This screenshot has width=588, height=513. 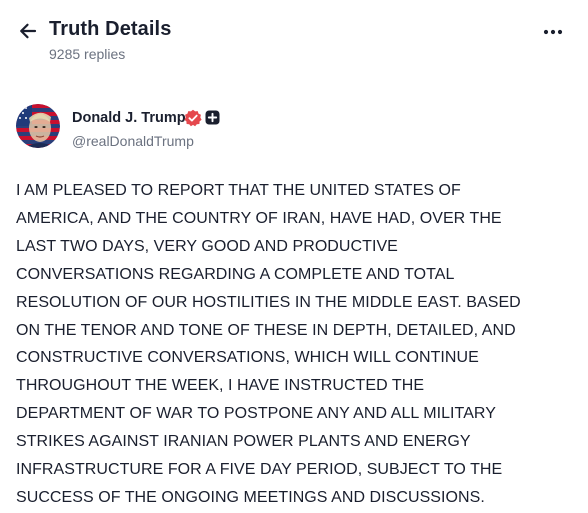 What do you see at coordinates (193, 118) in the screenshot?
I see `verified-badge-icon` at bounding box center [193, 118].